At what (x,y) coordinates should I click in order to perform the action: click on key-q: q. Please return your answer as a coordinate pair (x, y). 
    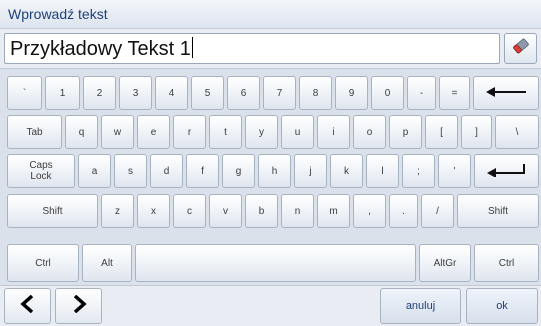
    Looking at the image, I should click on (81, 132).